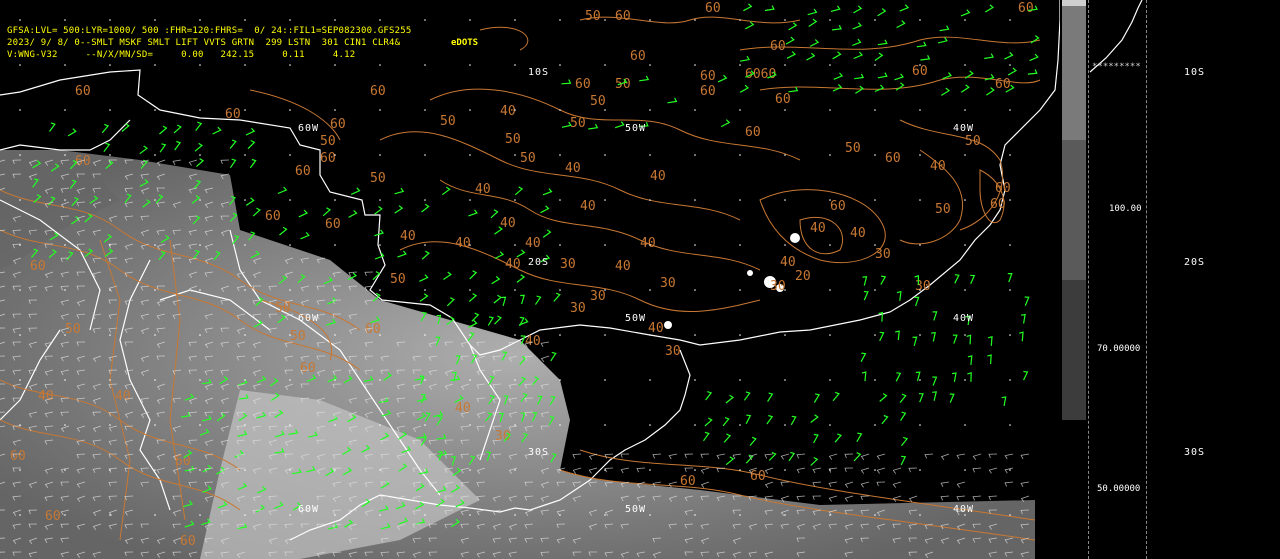  Describe the element at coordinates (668, 283) in the screenshot. I see `contour-label: 30` at that location.